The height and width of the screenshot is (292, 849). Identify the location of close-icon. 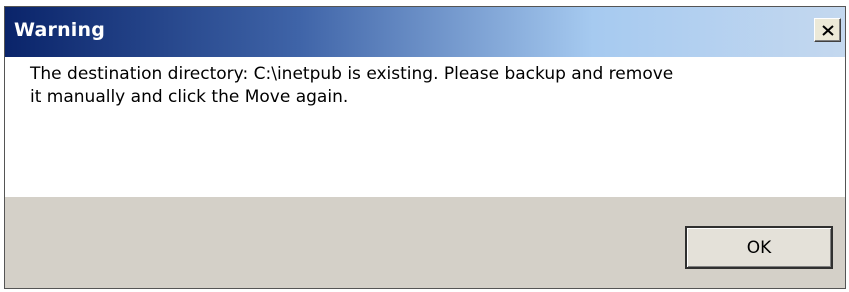
(827, 30).